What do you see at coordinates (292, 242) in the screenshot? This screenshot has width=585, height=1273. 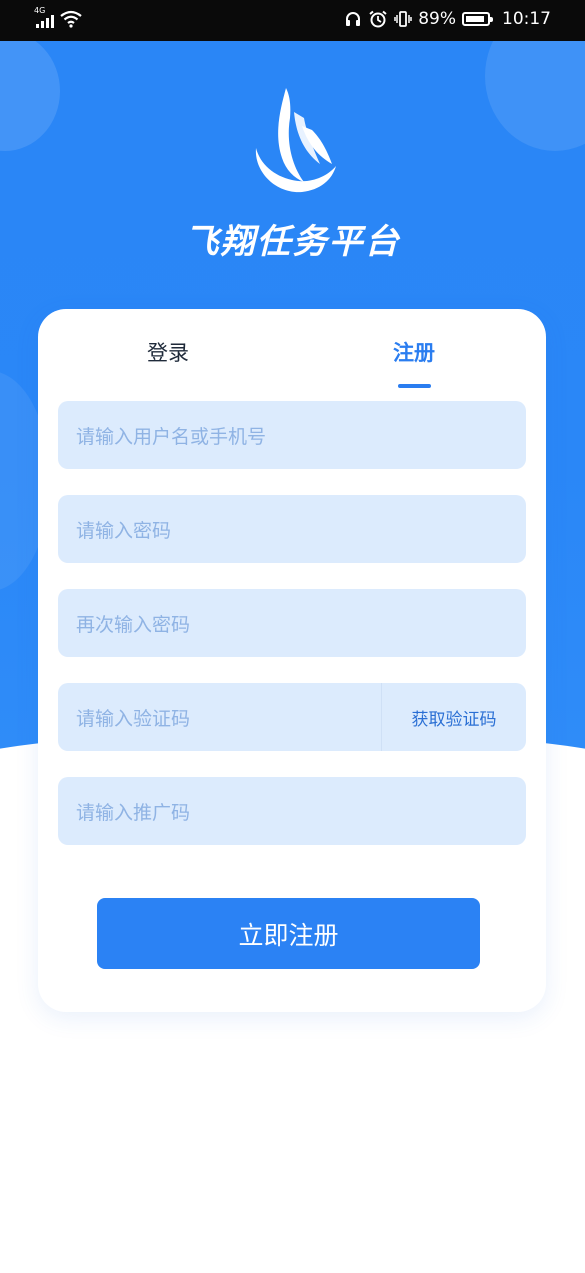 I see `app-title: 飞翔任务平台` at bounding box center [292, 242].